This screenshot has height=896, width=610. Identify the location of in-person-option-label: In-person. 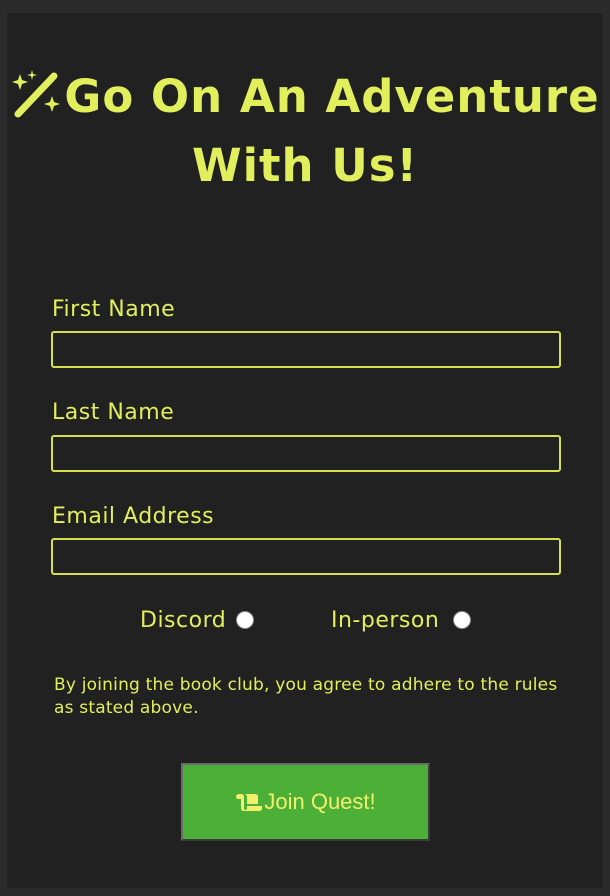
(385, 620).